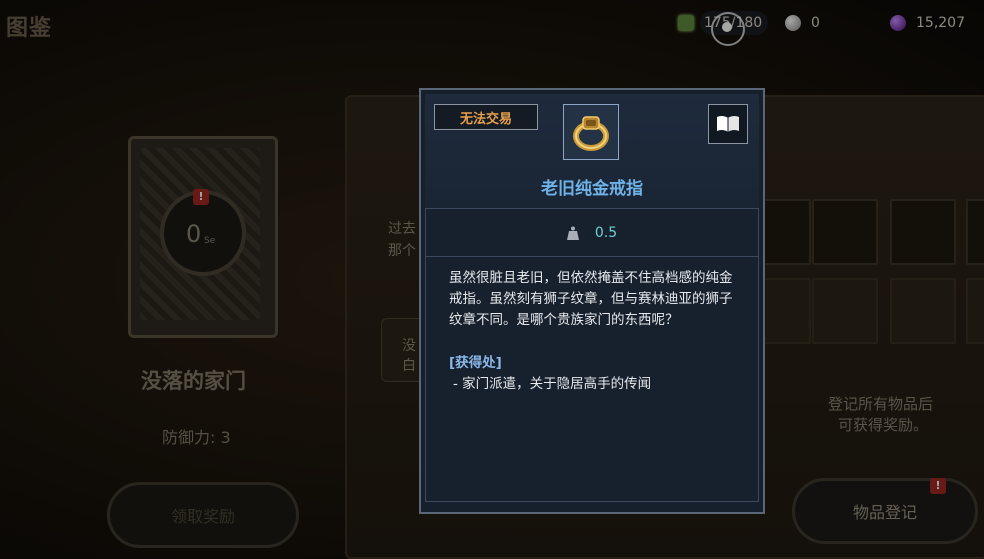  I want to click on trade-status-label: 无法交易, so click(485, 119).